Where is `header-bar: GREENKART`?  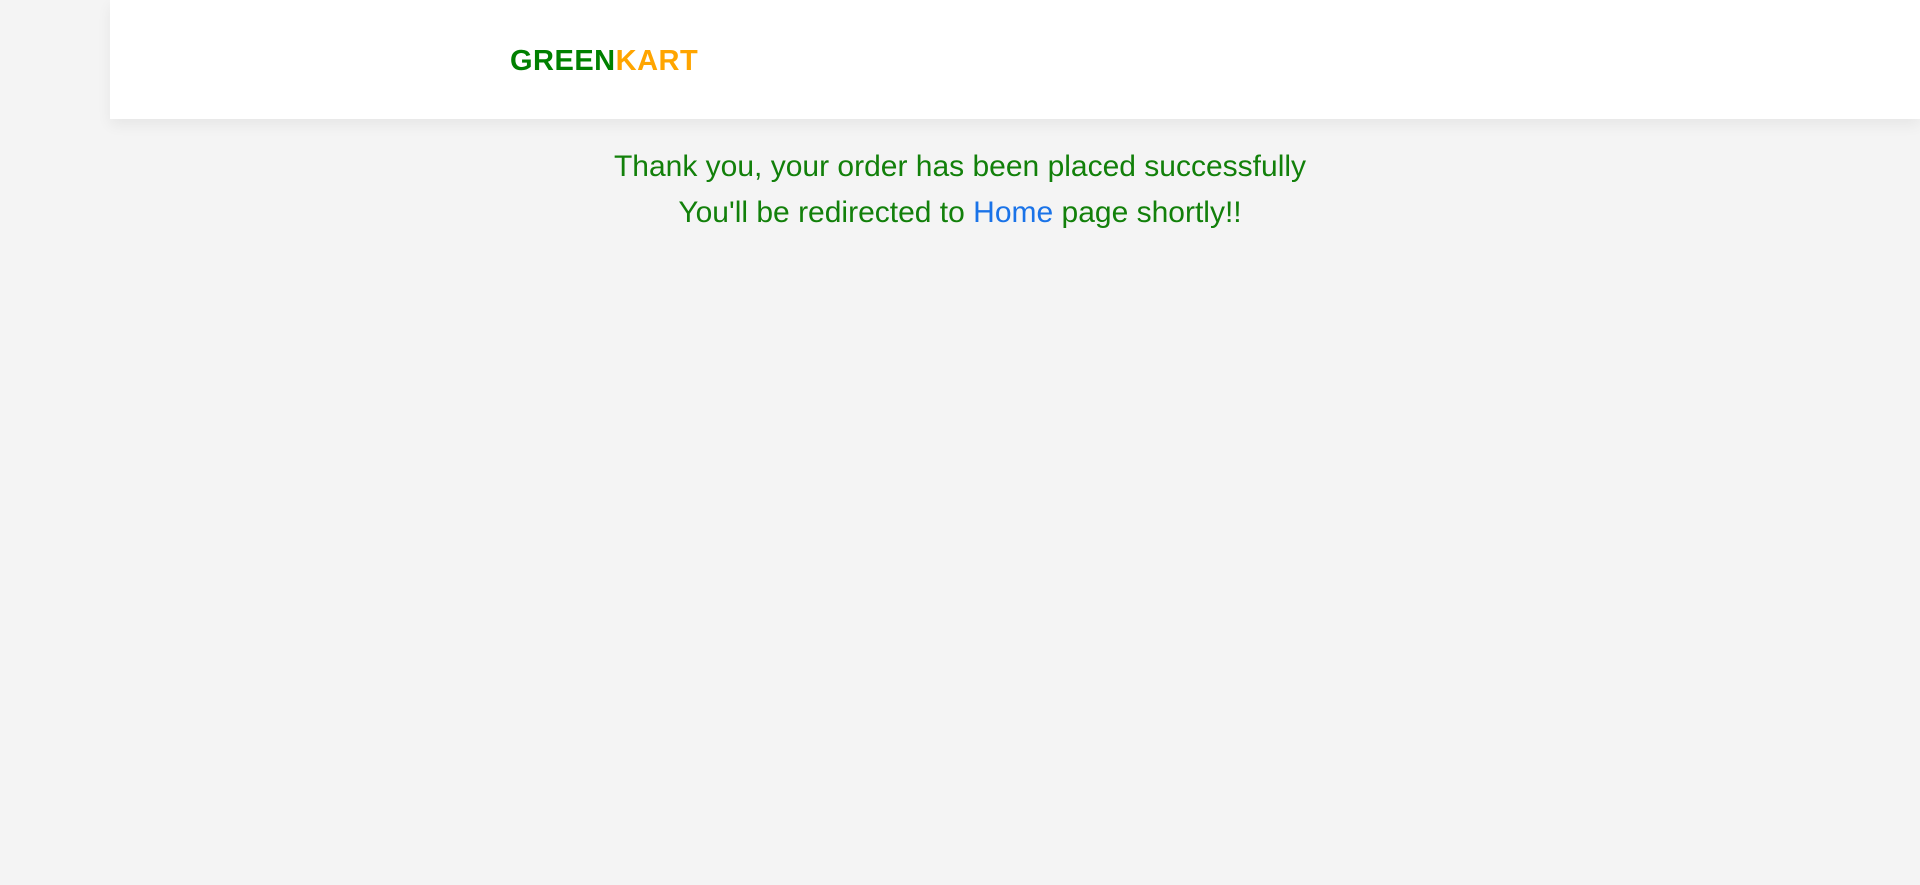 header-bar: GREENKART is located at coordinates (1015, 59).